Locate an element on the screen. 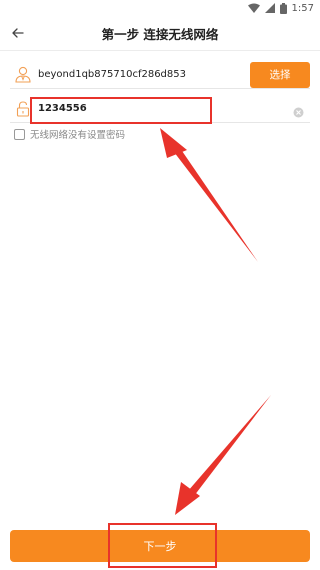 This screenshot has height=570, width=320. lock-icon is located at coordinates (23, 109).